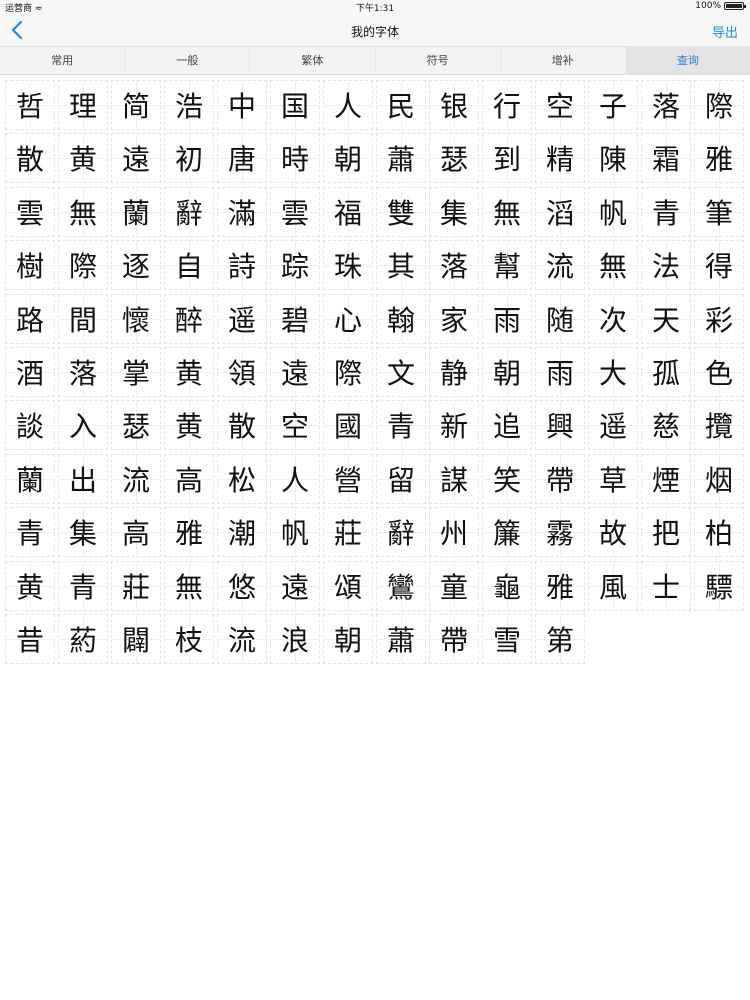  I want to click on character-cell: 州, so click(454, 532).